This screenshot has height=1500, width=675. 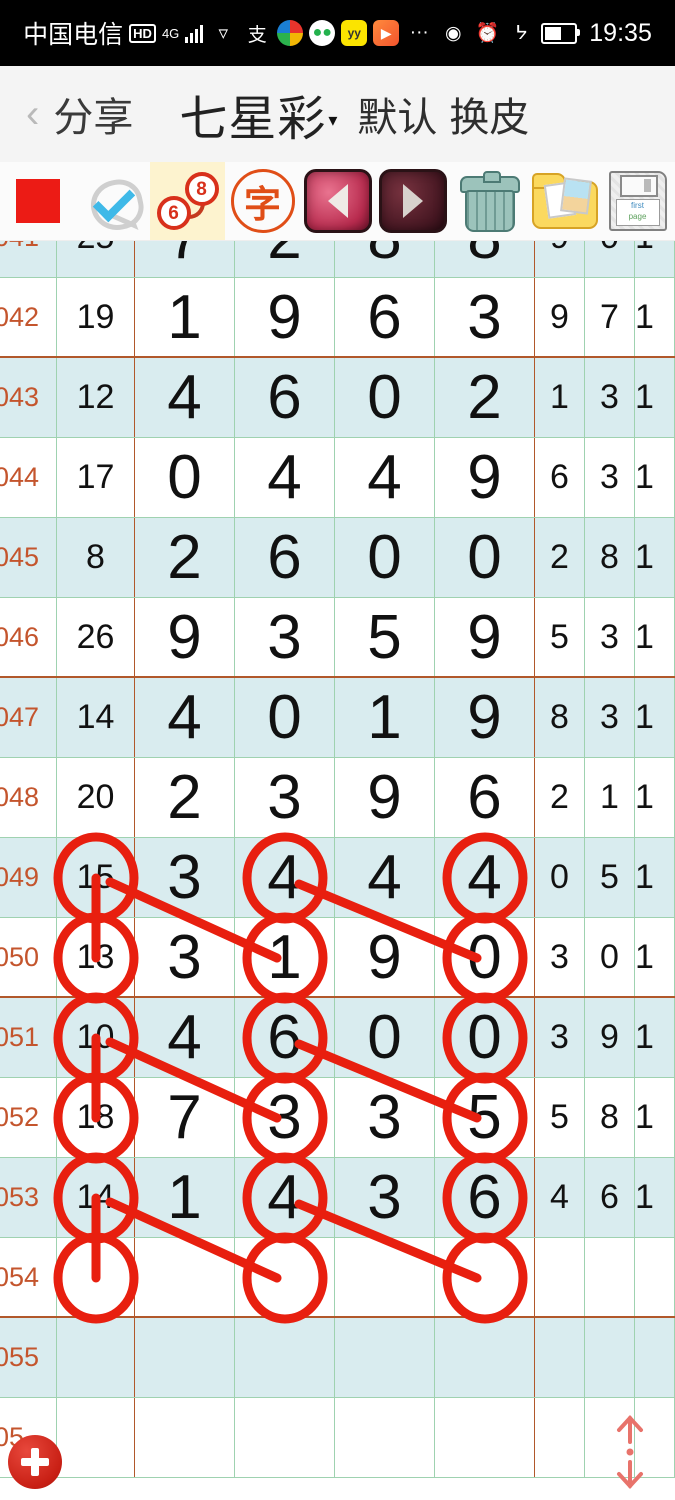 I want to click on row-id: 045, so click(x=28, y=557).